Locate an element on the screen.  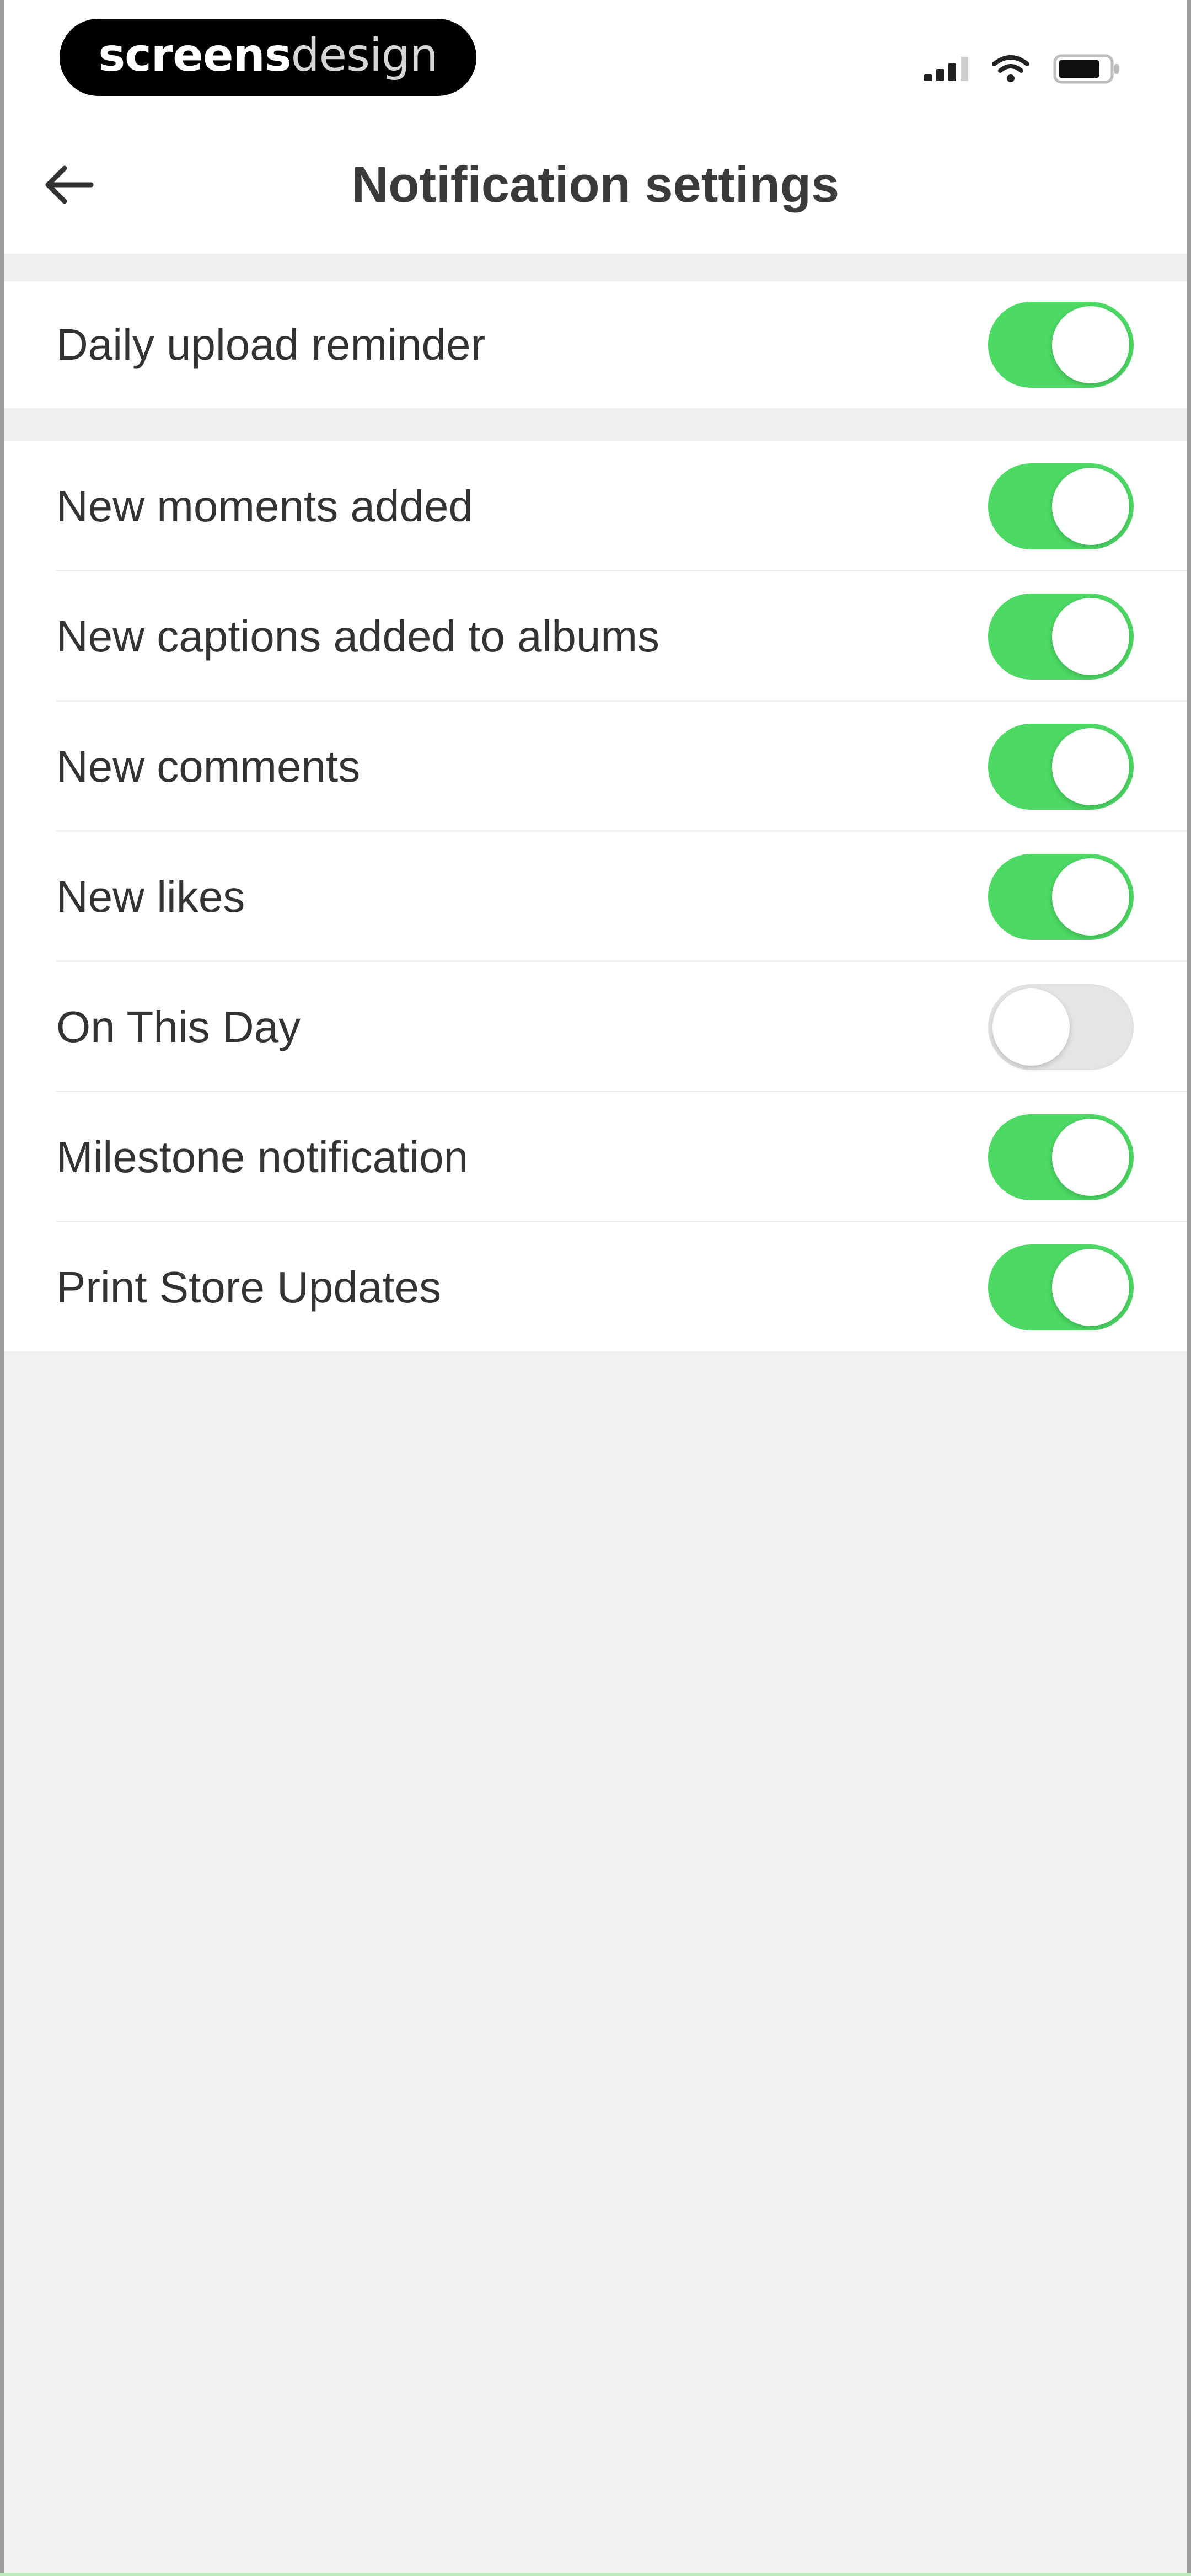
brand-logo: screensdesign is located at coordinates (268, 57).